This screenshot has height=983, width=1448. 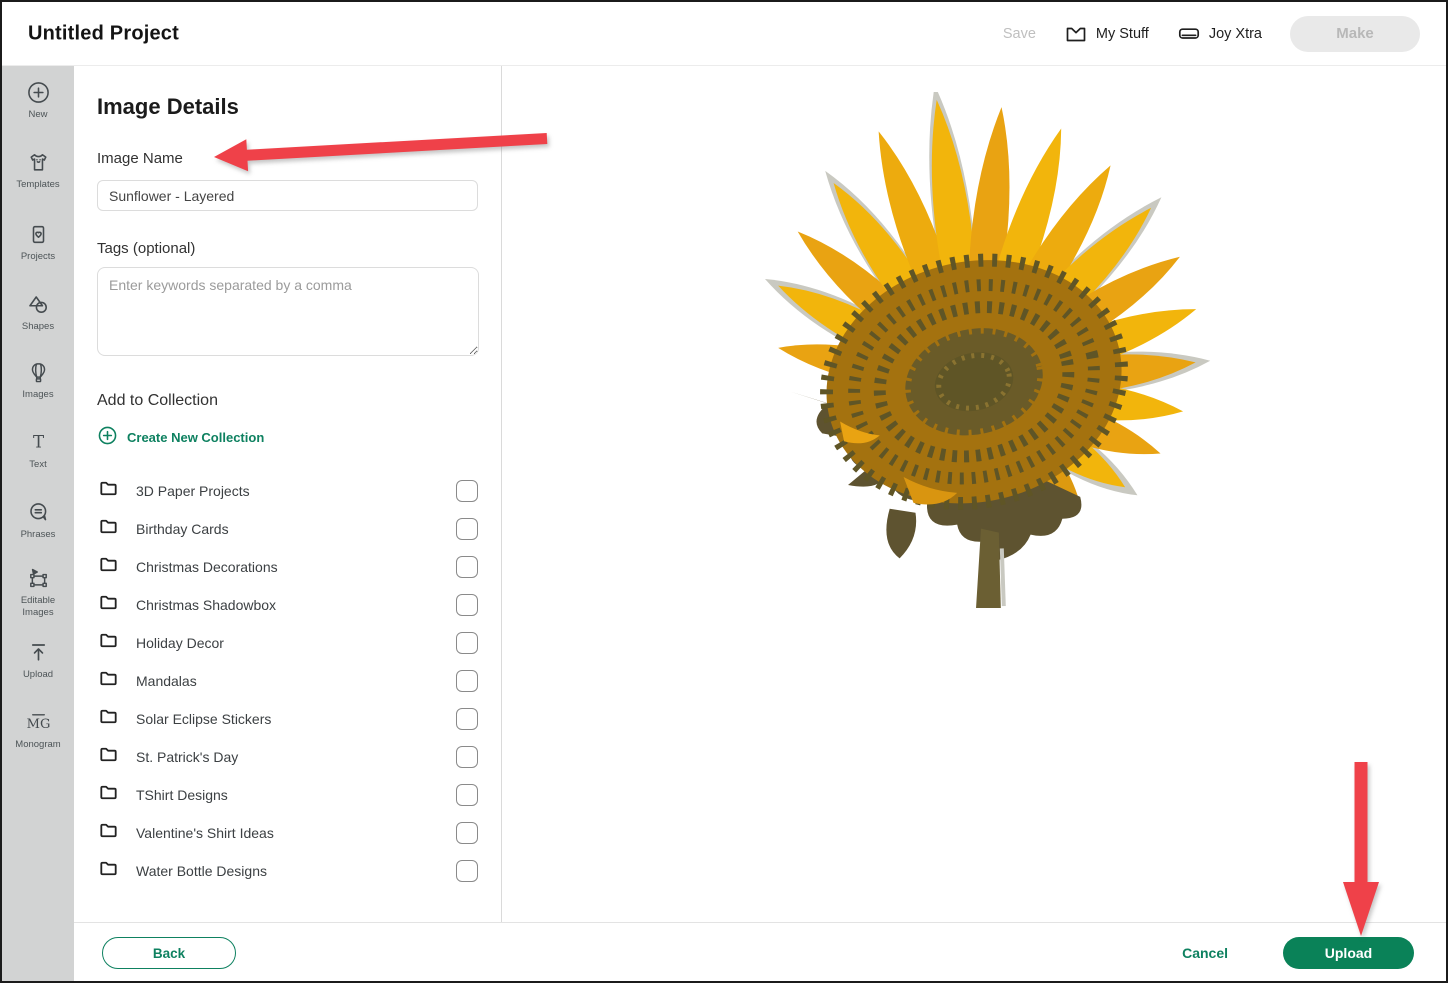 I want to click on collection-row: Mandalas, so click(x=287, y=681).